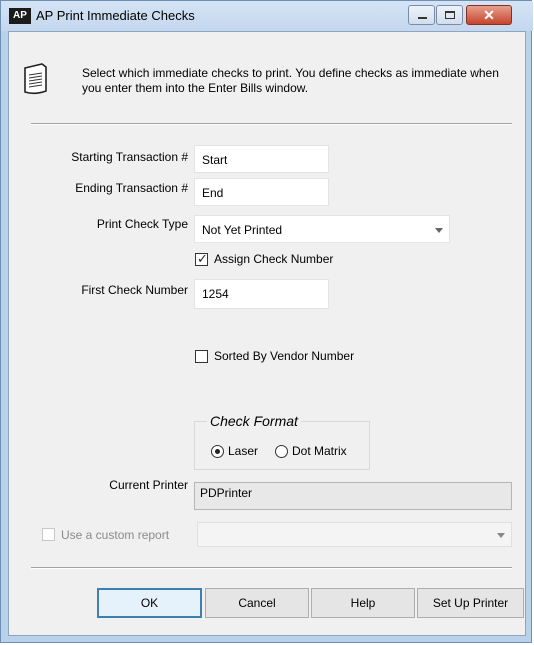 Image resolution: width=534 pixels, height=645 pixels. What do you see at coordinates (242, 230) in the screenshot?
I see `print-check-type-value: Not Yet Printed` at bounding box center [242, 230].